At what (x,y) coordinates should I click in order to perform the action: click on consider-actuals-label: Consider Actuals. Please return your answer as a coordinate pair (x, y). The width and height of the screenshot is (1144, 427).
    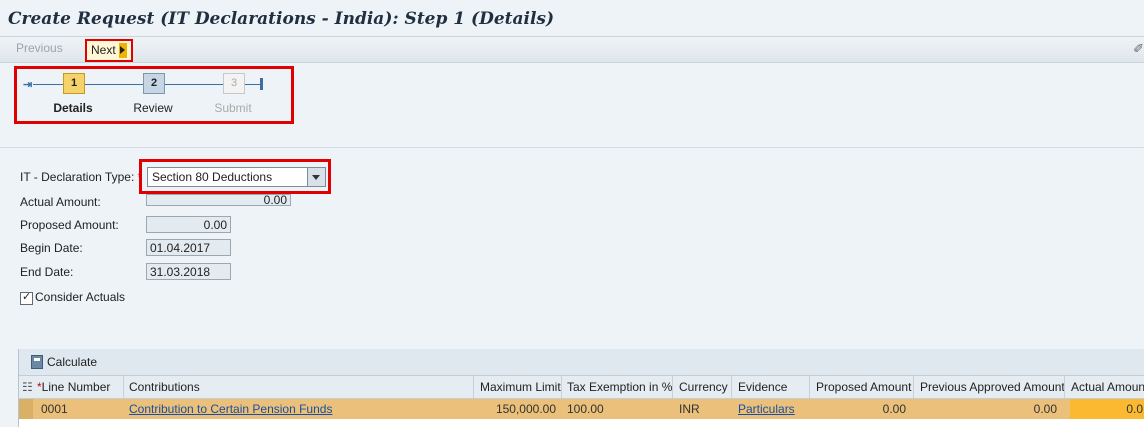
    Looking at the image, I should click on (80, 297).